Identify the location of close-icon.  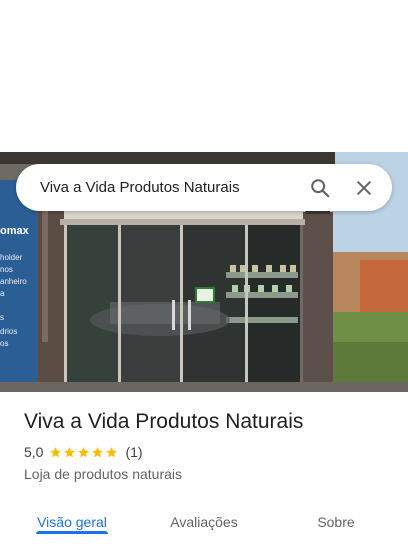
(364, 188).